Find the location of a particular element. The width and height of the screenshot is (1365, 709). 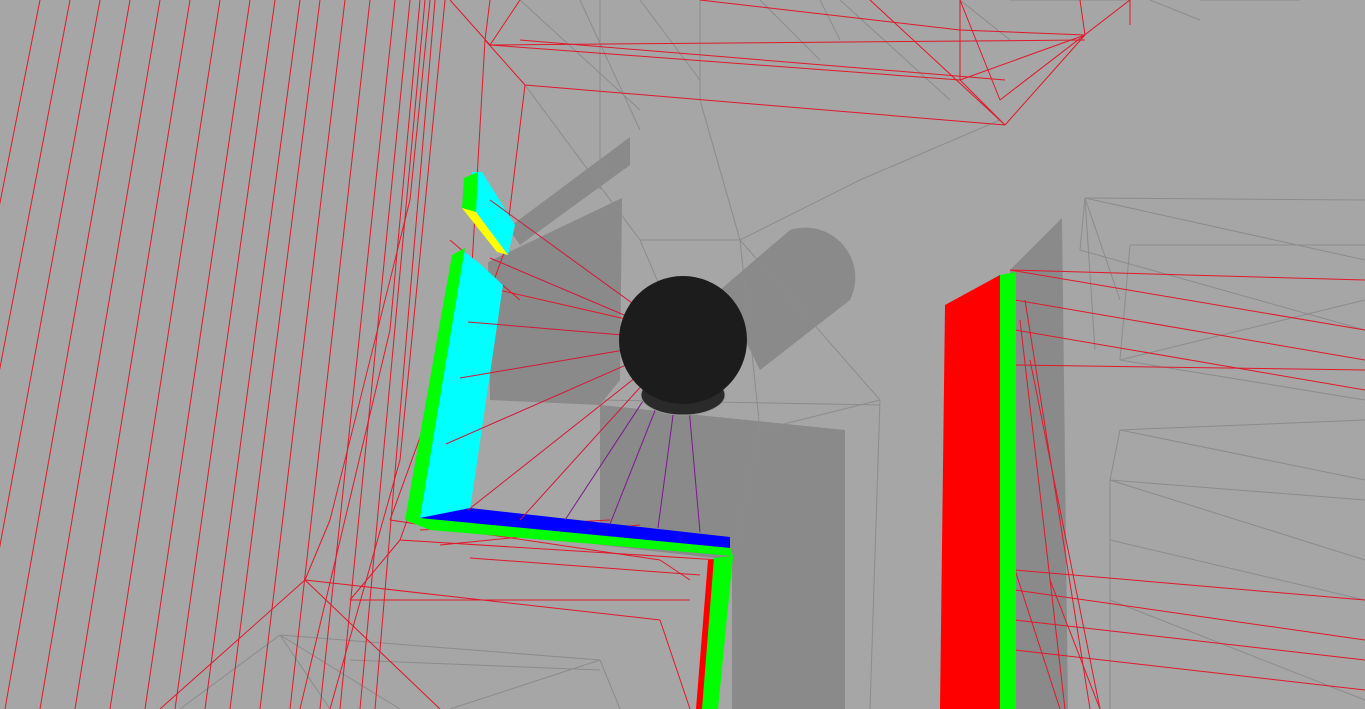

robot-body is located at coordinates (683, 340).